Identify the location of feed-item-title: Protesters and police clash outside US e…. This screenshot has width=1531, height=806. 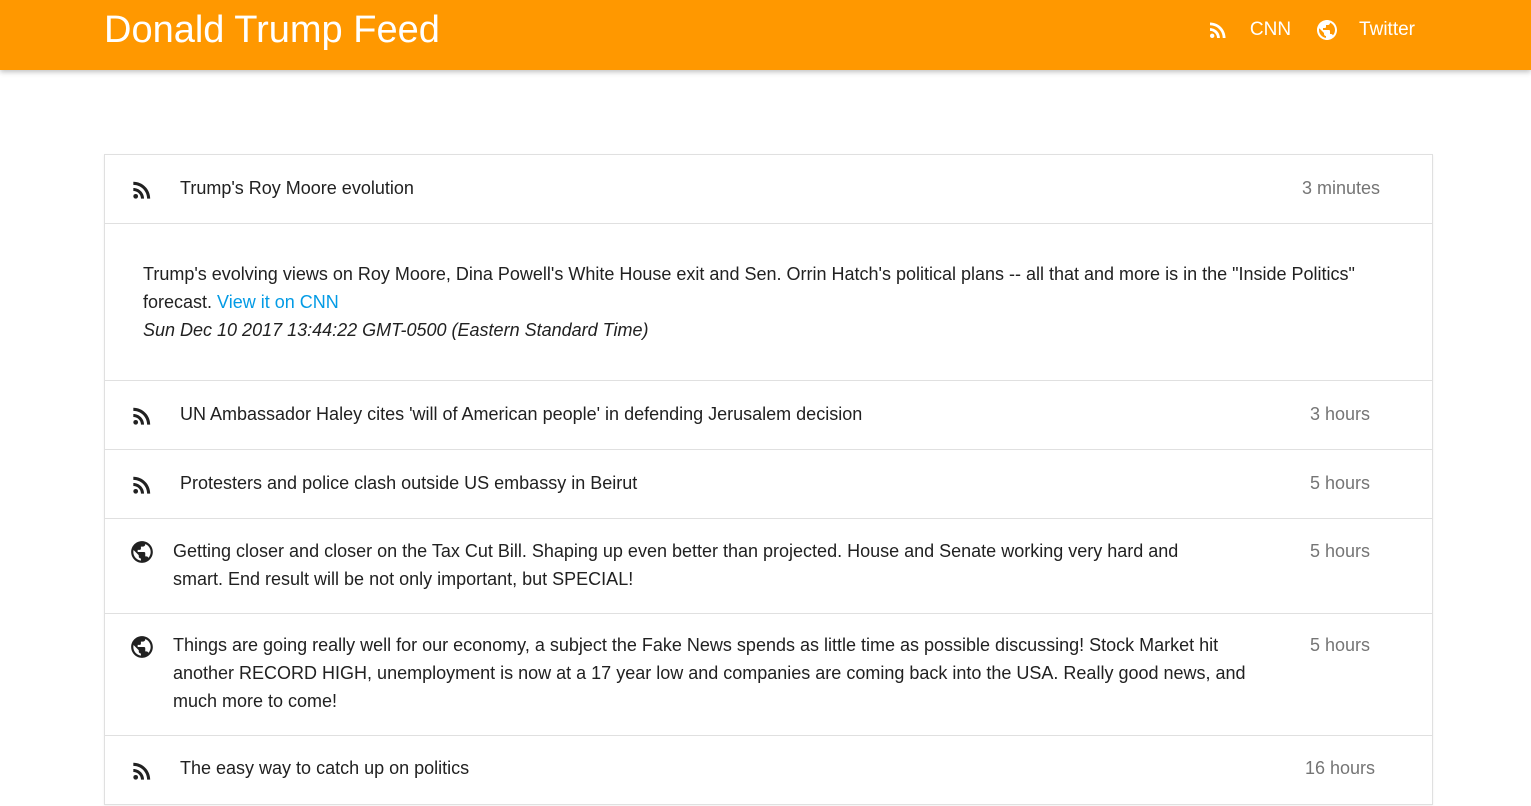
(409, 483).